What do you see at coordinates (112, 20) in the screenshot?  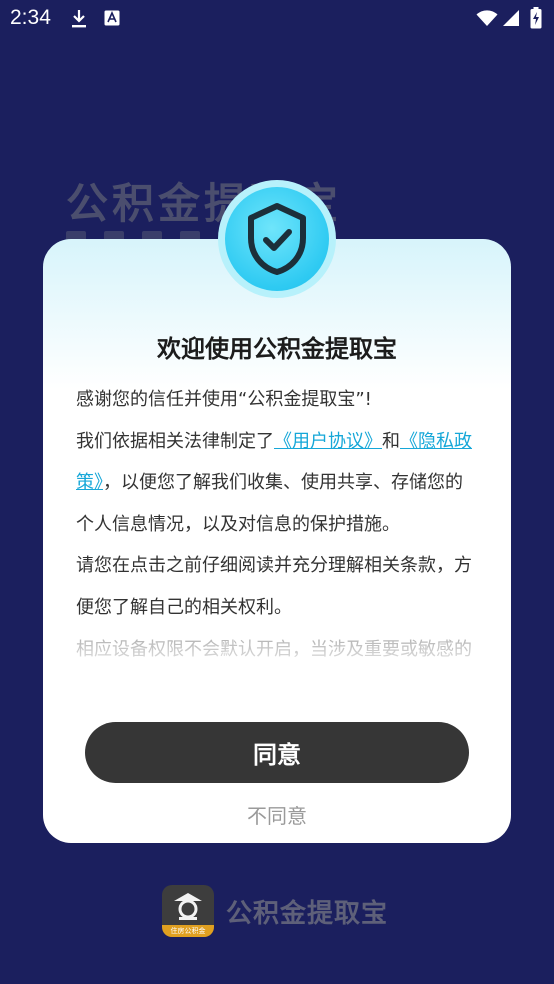 I see `text-input-icon` at bounding box center [112, 20].